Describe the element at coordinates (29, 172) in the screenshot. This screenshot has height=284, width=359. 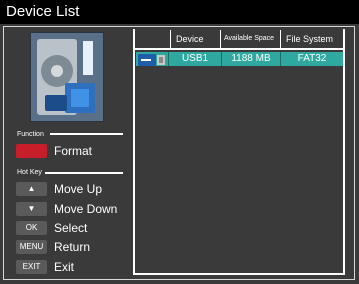
I see `hotkey-section-label: Hot Key` at that location.